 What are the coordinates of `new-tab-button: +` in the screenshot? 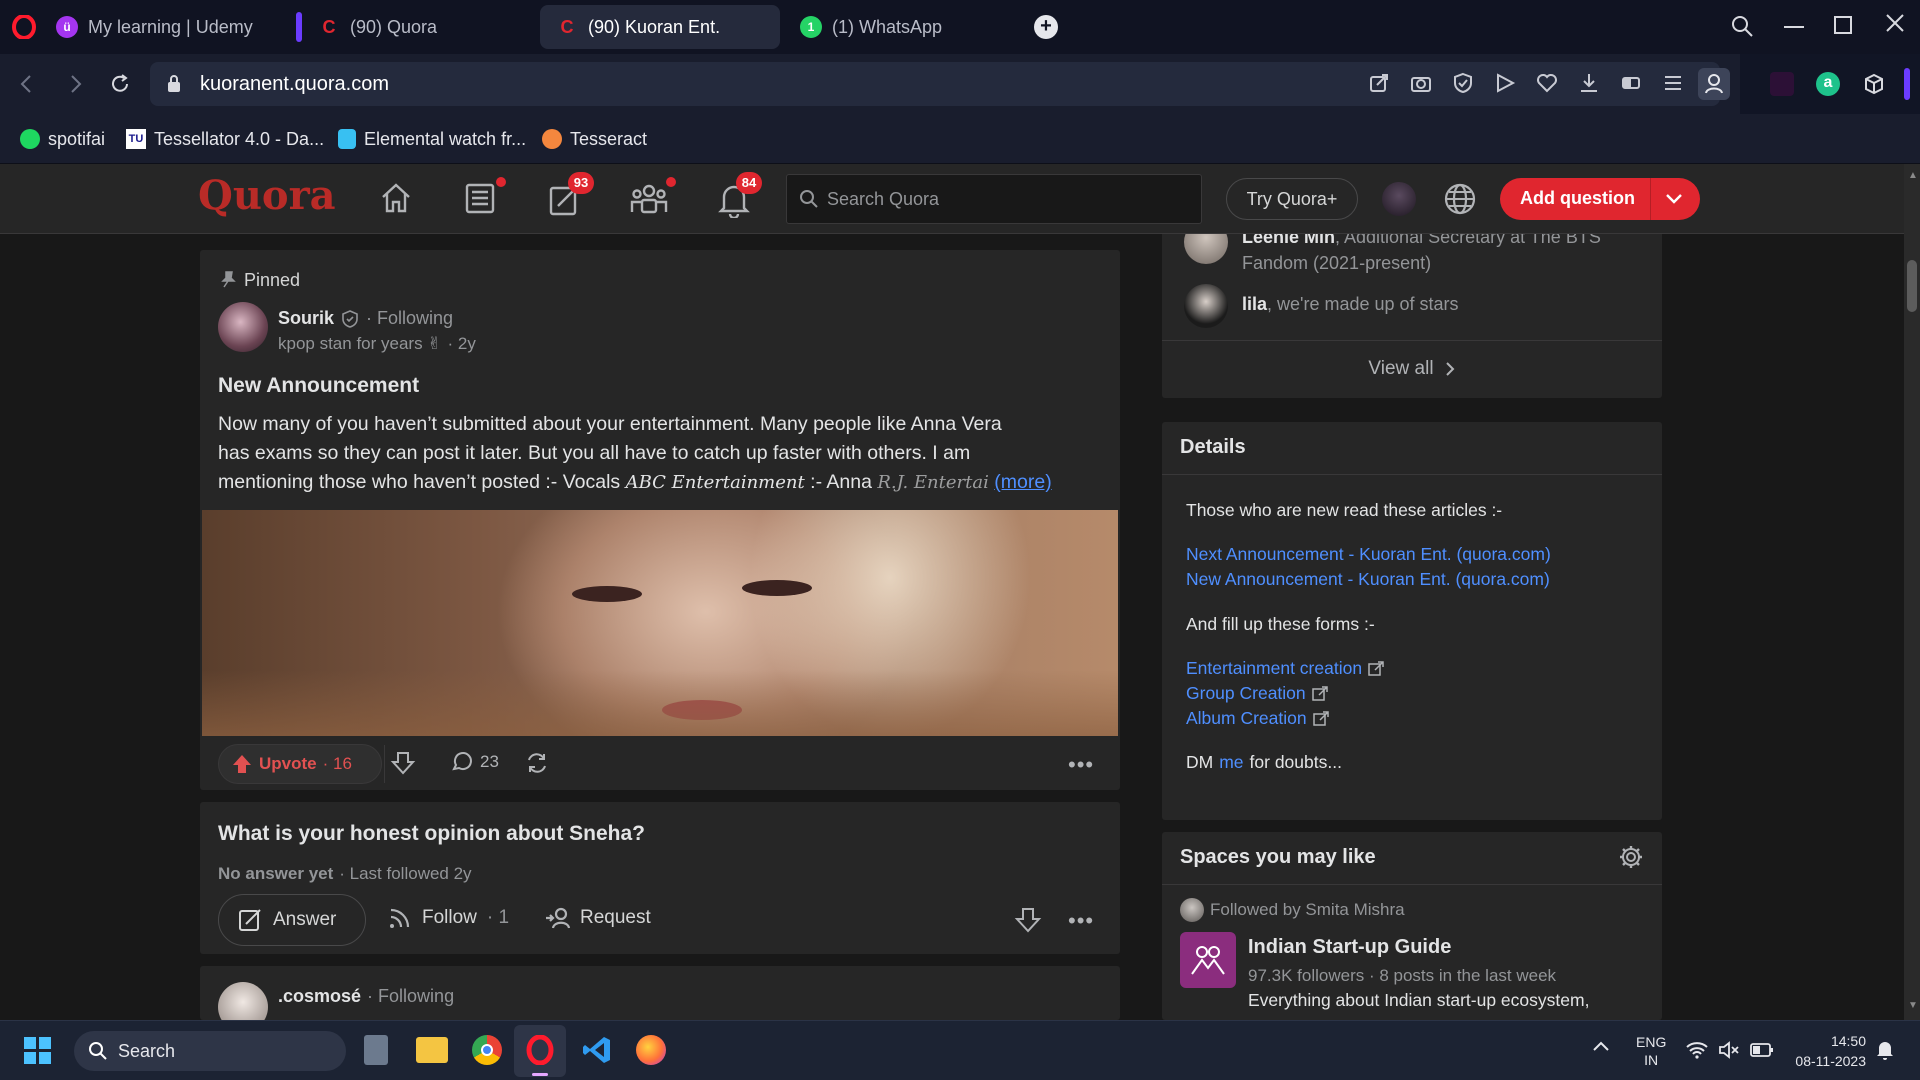 It's located at (1046, 27).